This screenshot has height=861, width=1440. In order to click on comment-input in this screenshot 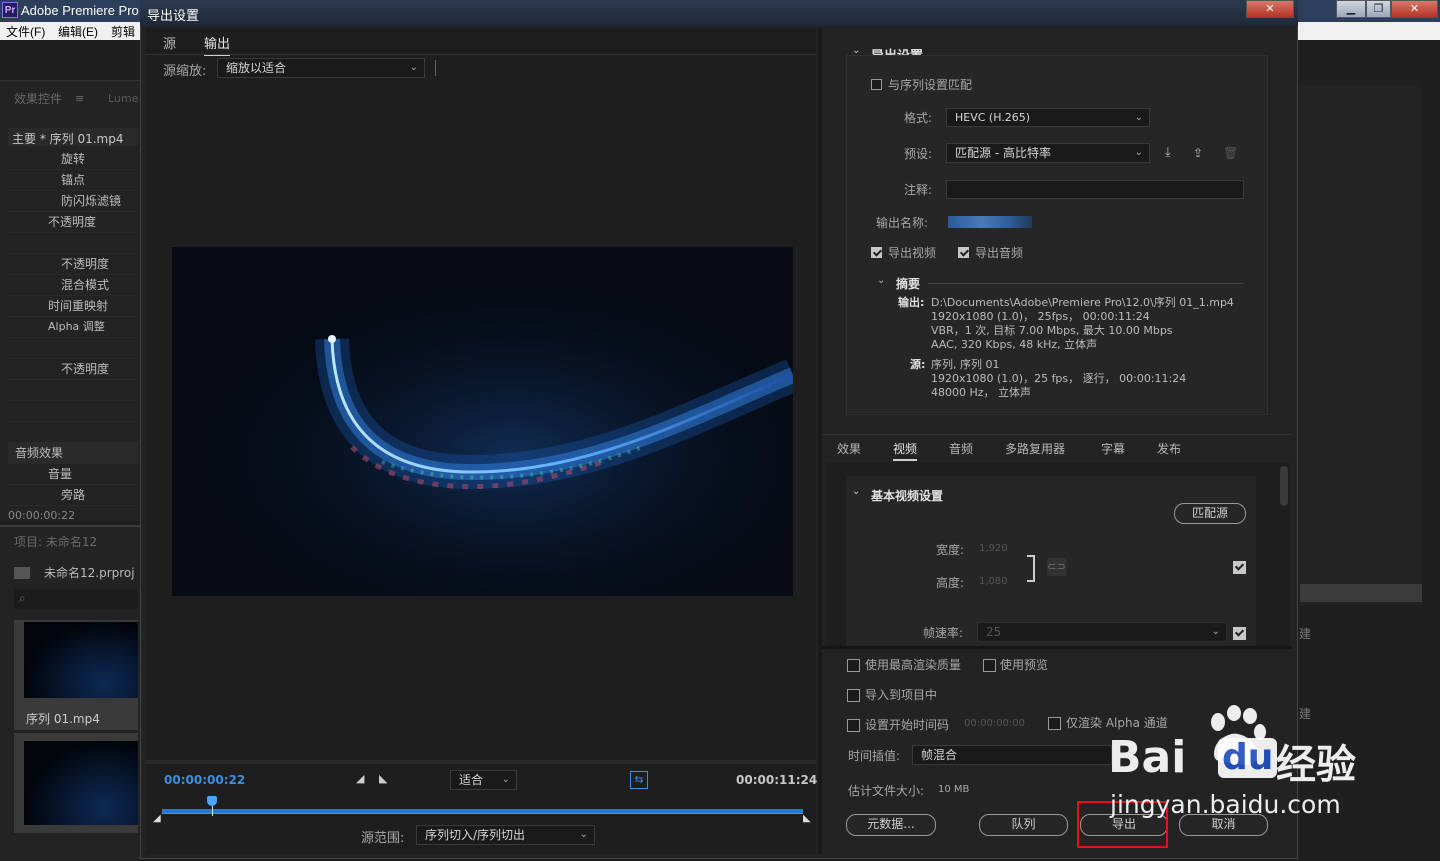, I will do `click(1095, 189)`.